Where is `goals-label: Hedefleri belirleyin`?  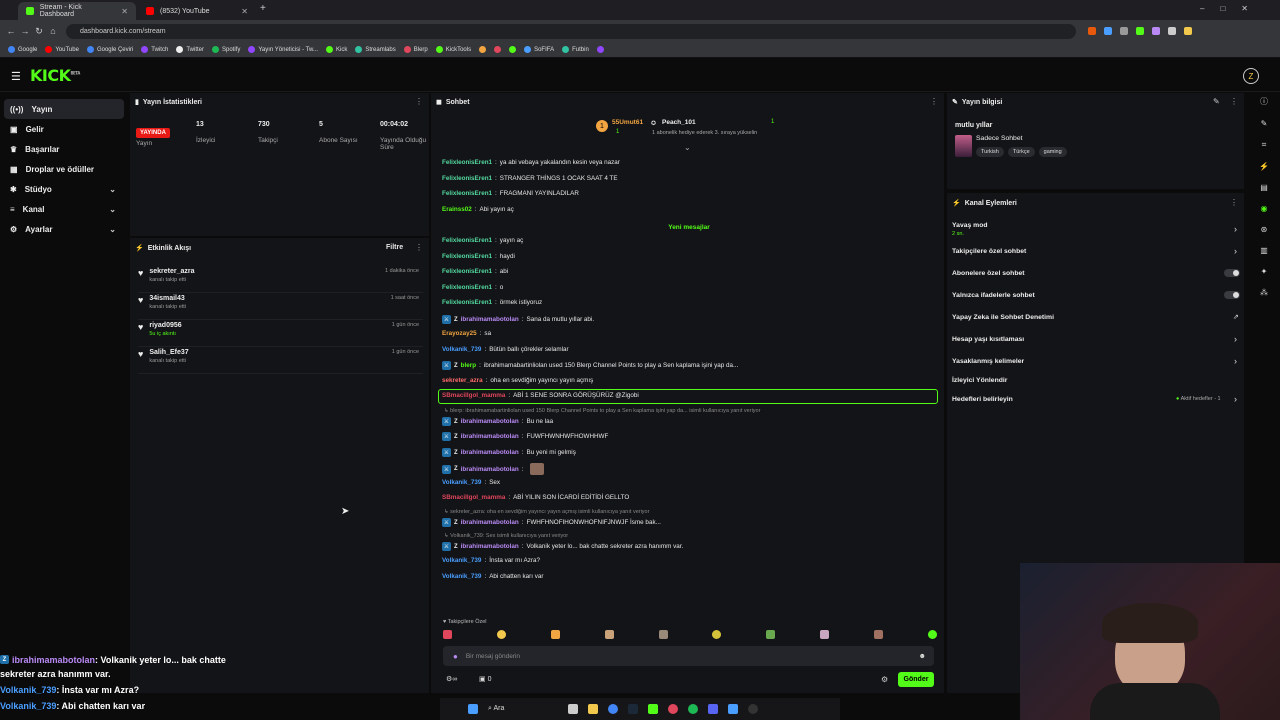 goals-label: Hedefleri belirleyin is located at coordinates (982, 399).